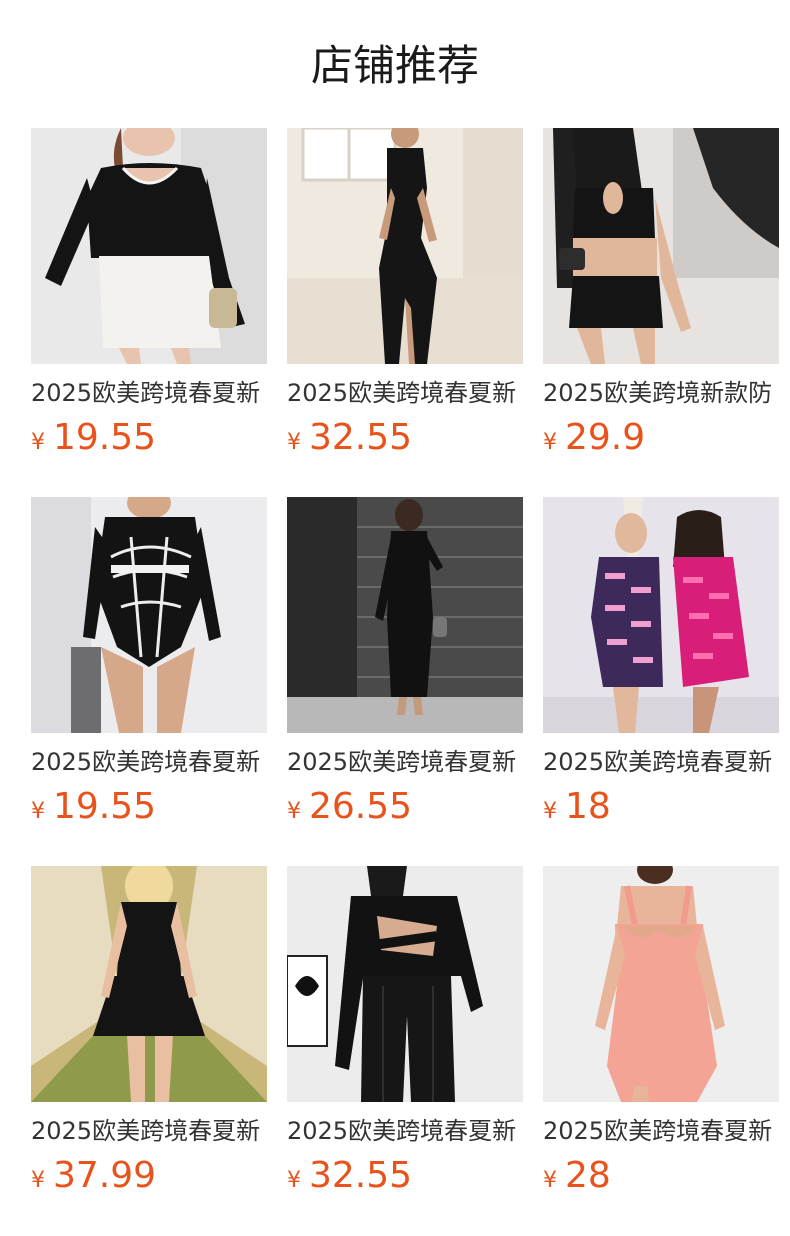  I want to click on price-value: 28, so click(588, 1175).